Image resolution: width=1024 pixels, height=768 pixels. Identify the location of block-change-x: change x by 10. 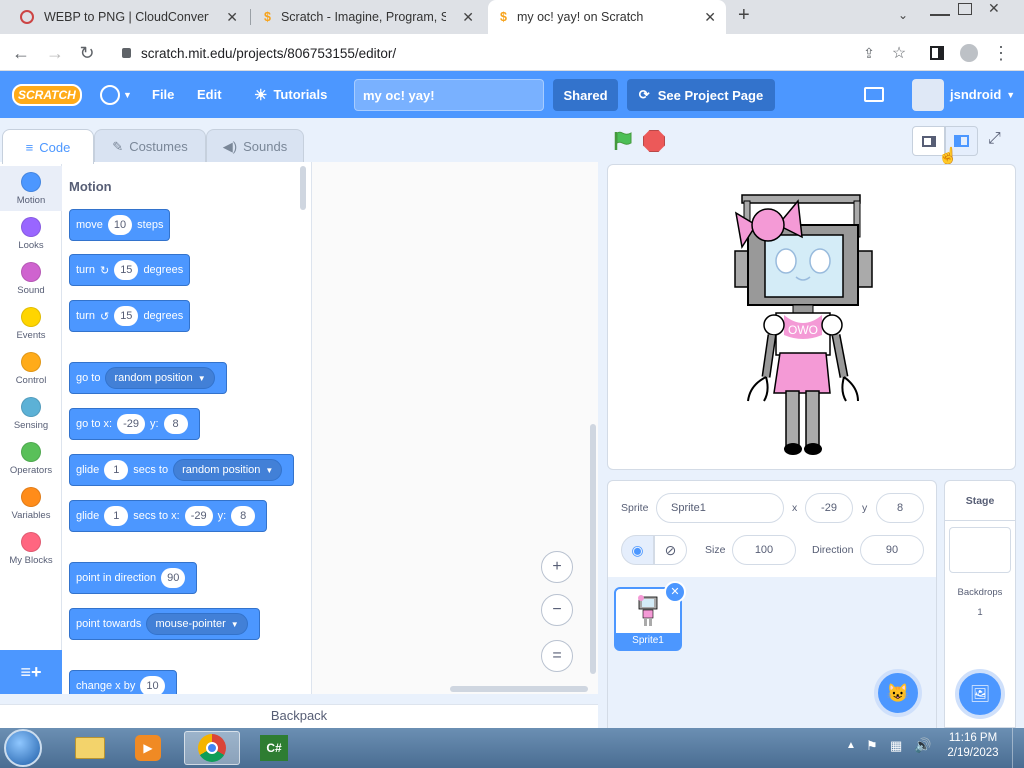
(123, 682).